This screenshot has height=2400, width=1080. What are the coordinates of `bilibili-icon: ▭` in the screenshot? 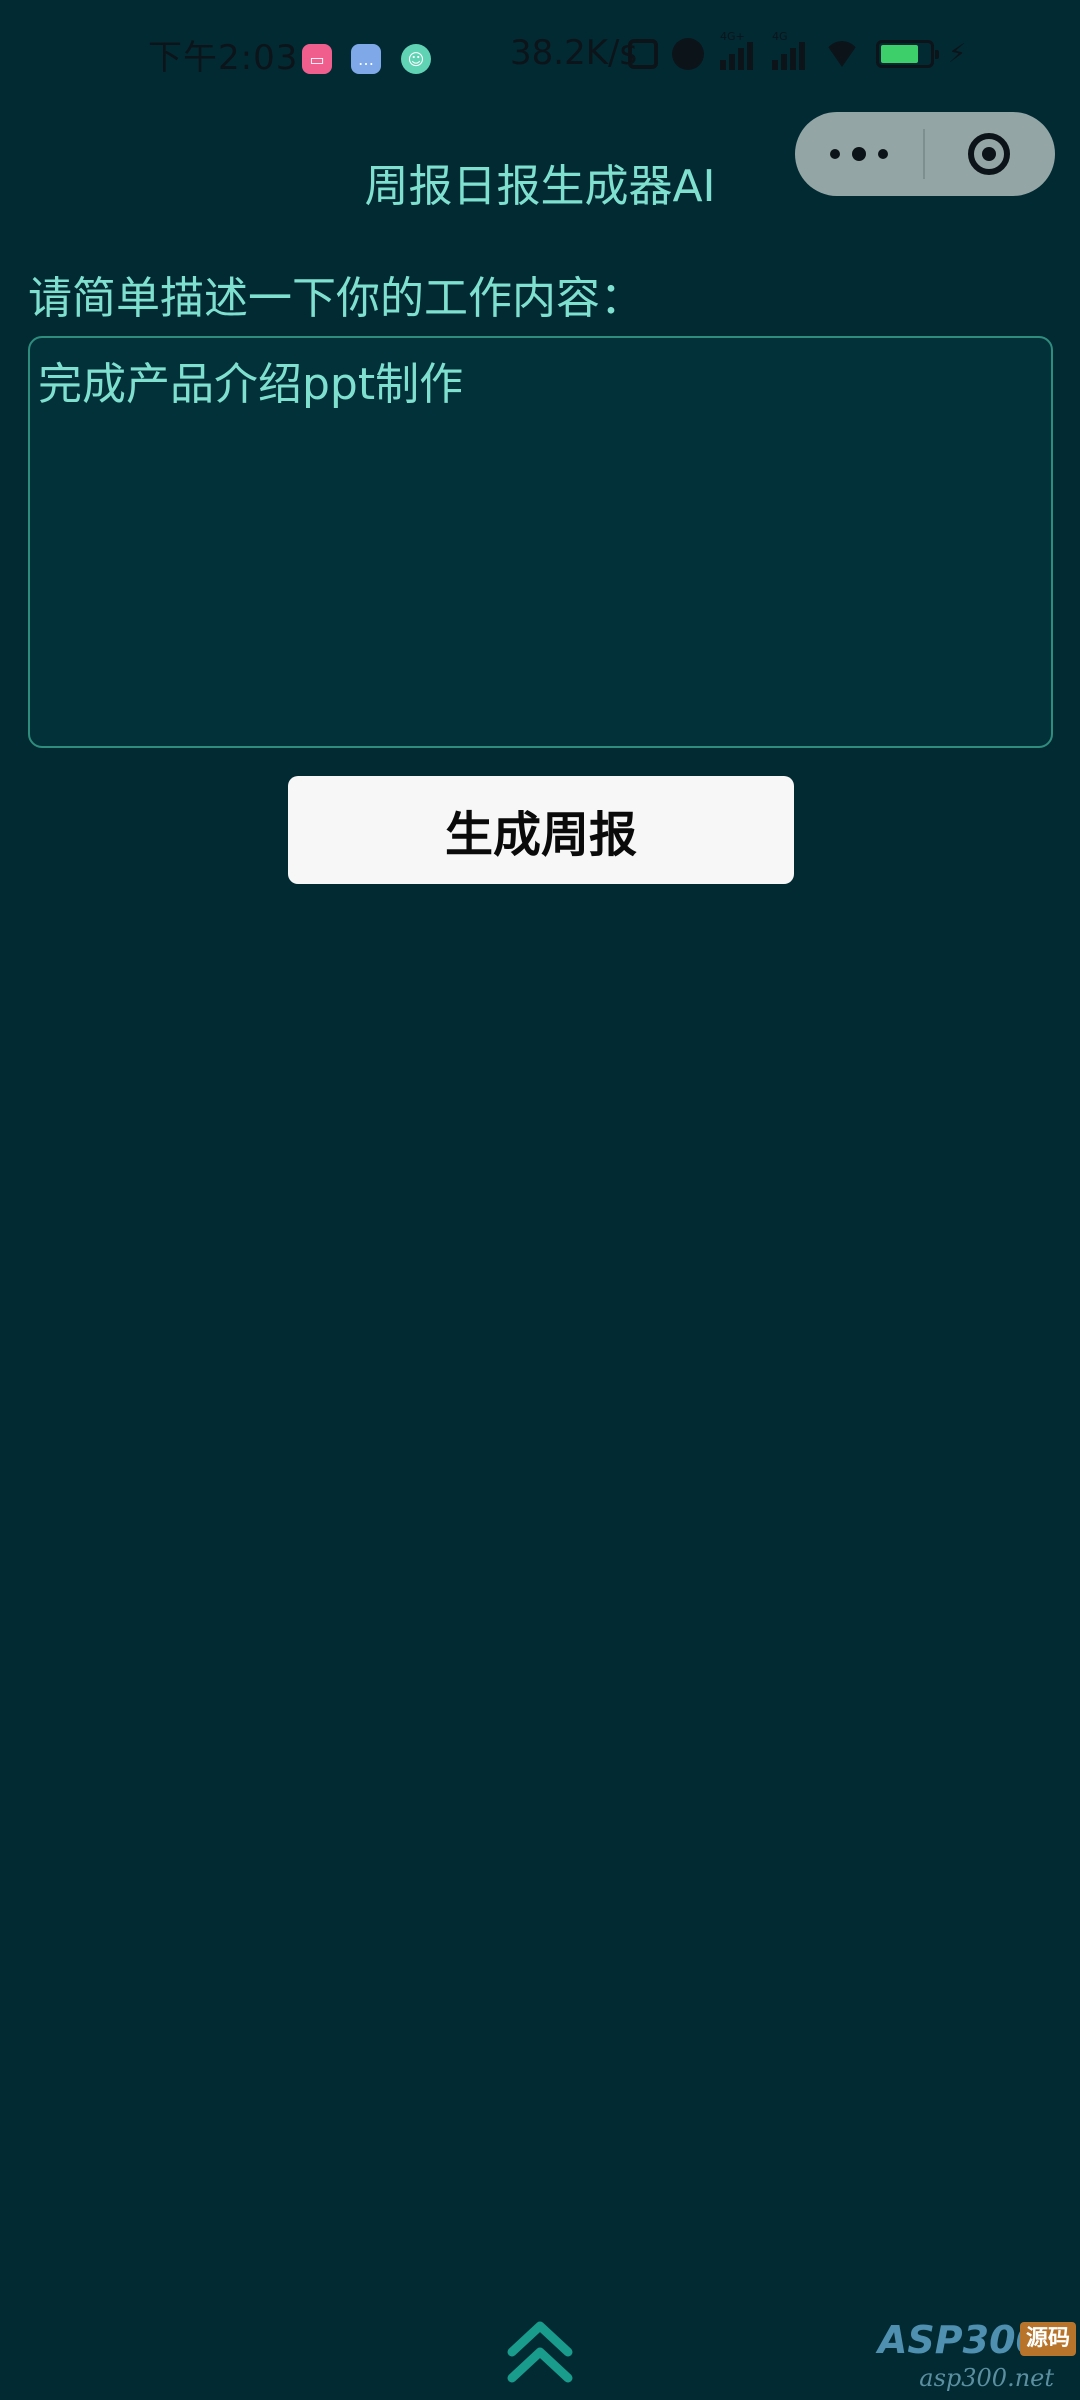 It's located at (317, 59).